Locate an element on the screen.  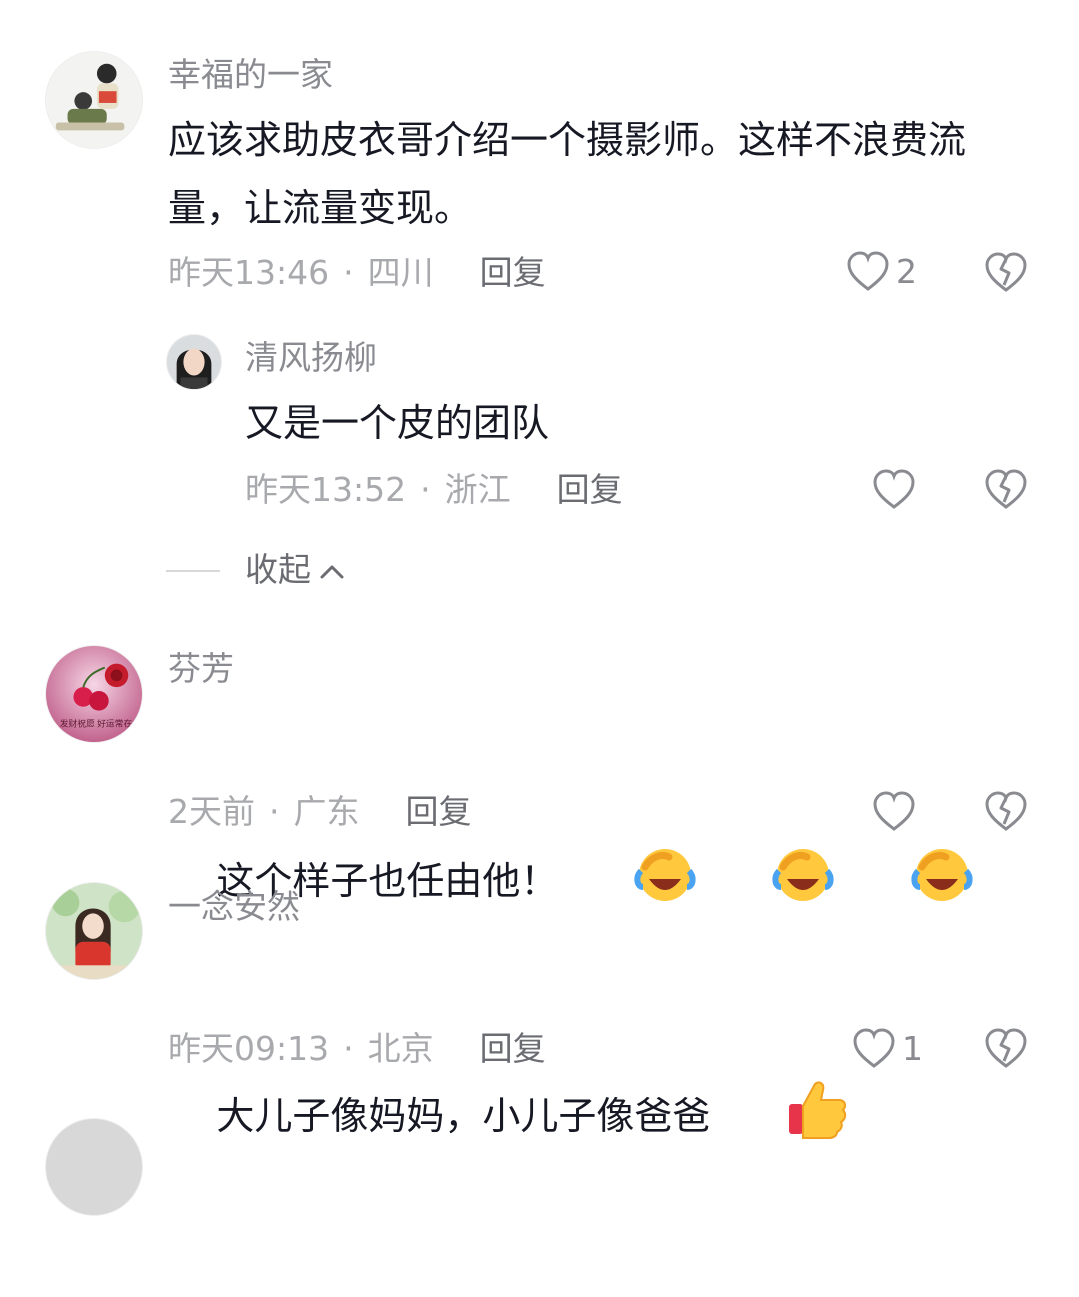
collapse-replies-button: 收起 is located at coordinates (295, 569).